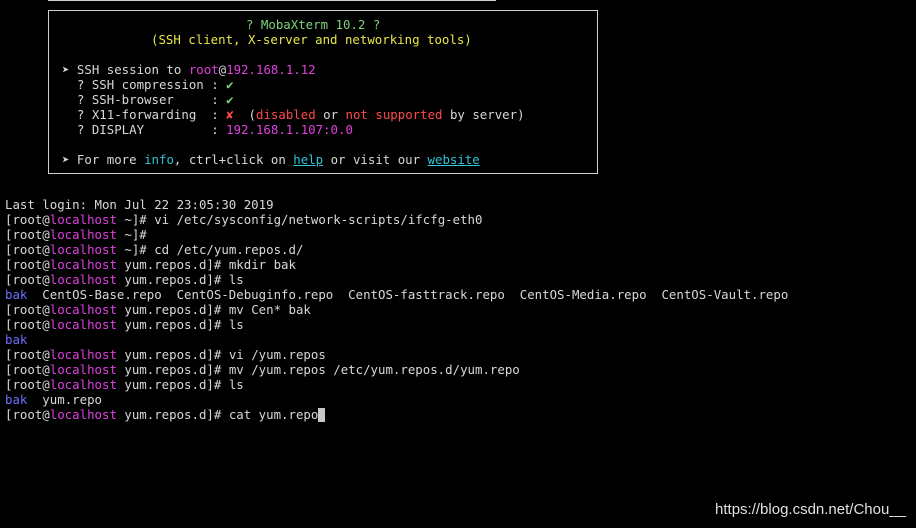 Image resolution: width=916 pixels, height=528 pixels. I want to click on x11-by-server: by server), so click(483, 114).